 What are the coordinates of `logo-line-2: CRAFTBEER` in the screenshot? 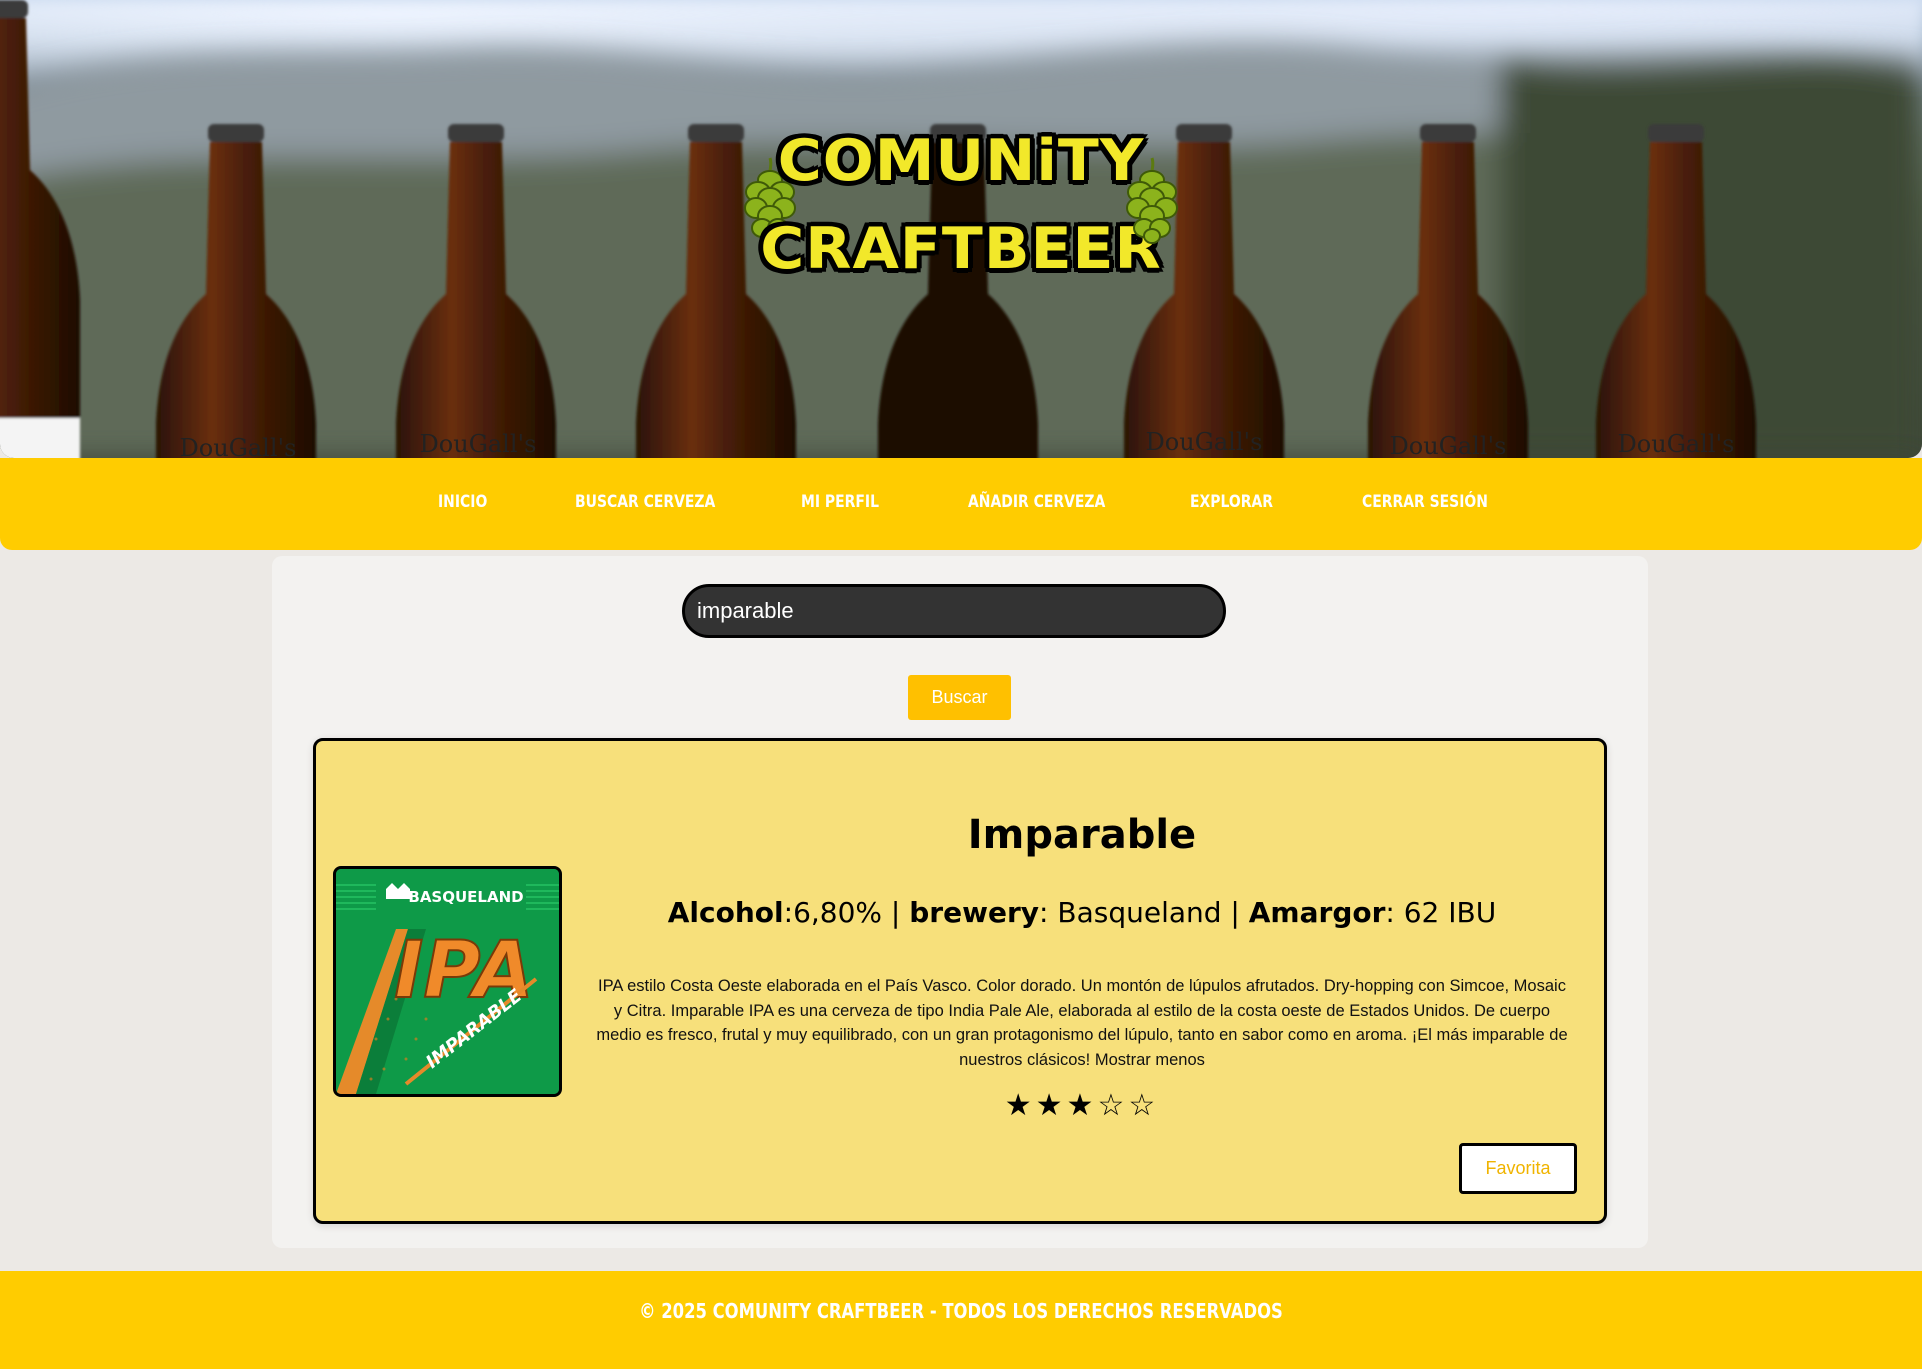 It's located at (961, 249).